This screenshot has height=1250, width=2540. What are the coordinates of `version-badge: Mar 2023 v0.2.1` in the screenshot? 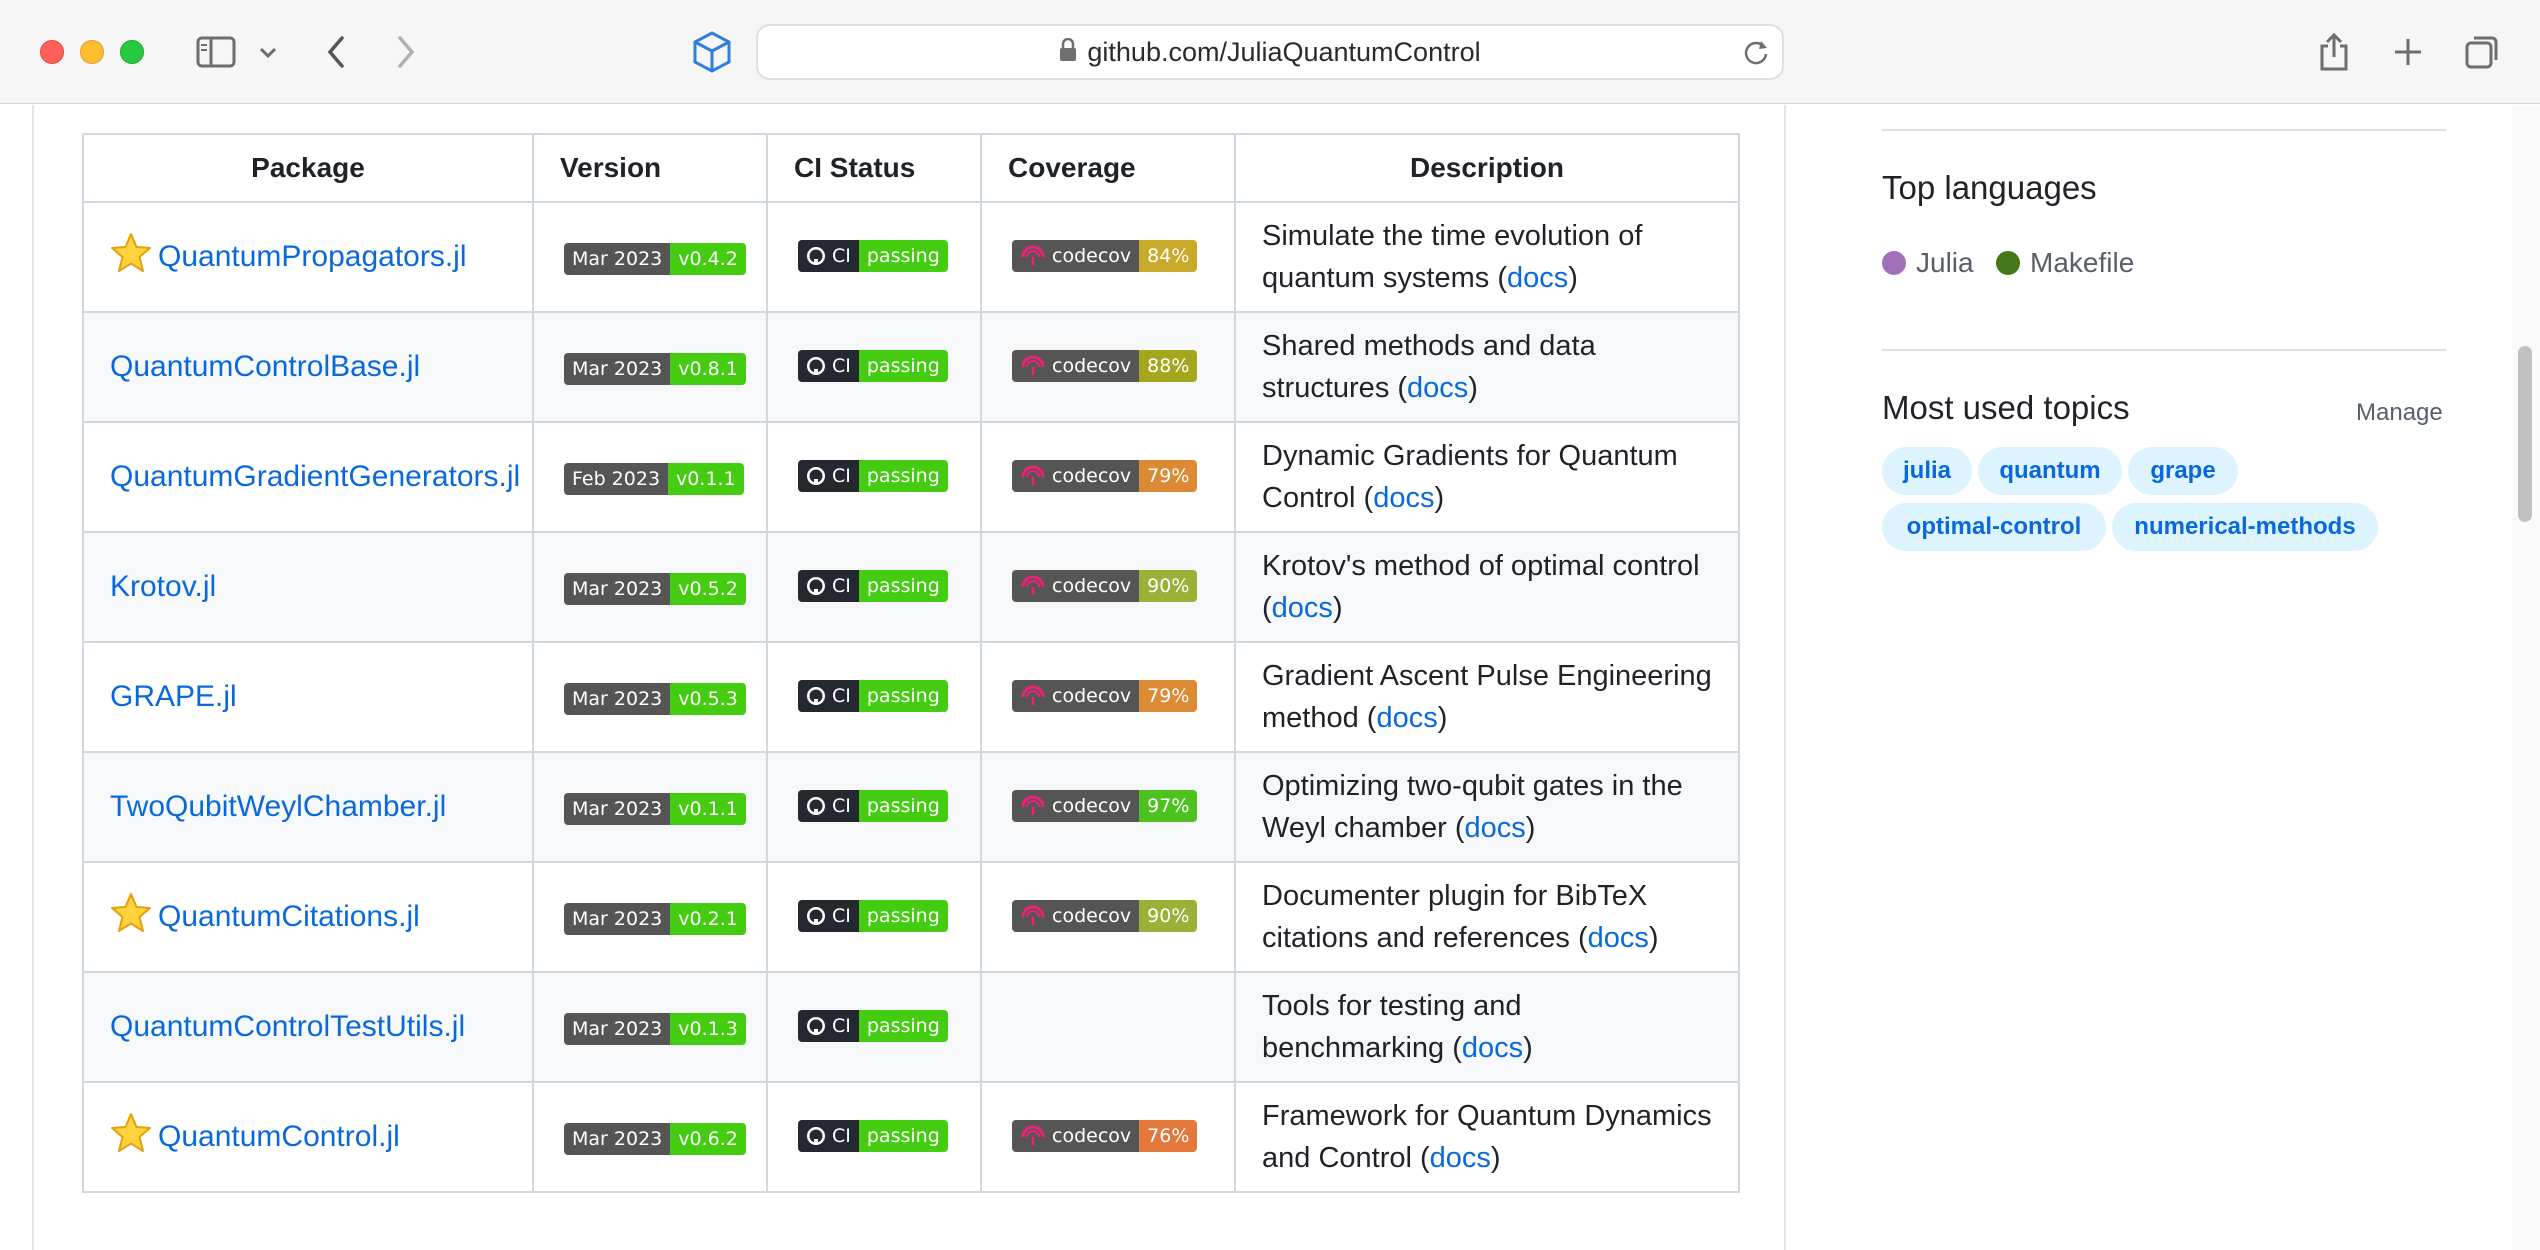 It's located at (655, 918).